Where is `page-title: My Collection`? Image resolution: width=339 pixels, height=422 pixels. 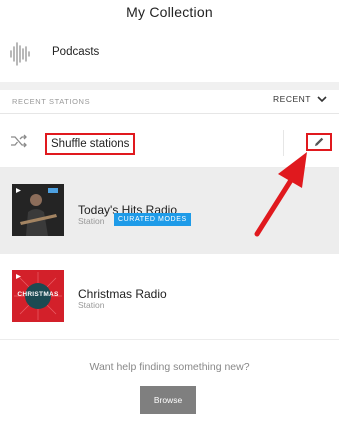
page-title: My Collection is located at coordinates (169, 12).